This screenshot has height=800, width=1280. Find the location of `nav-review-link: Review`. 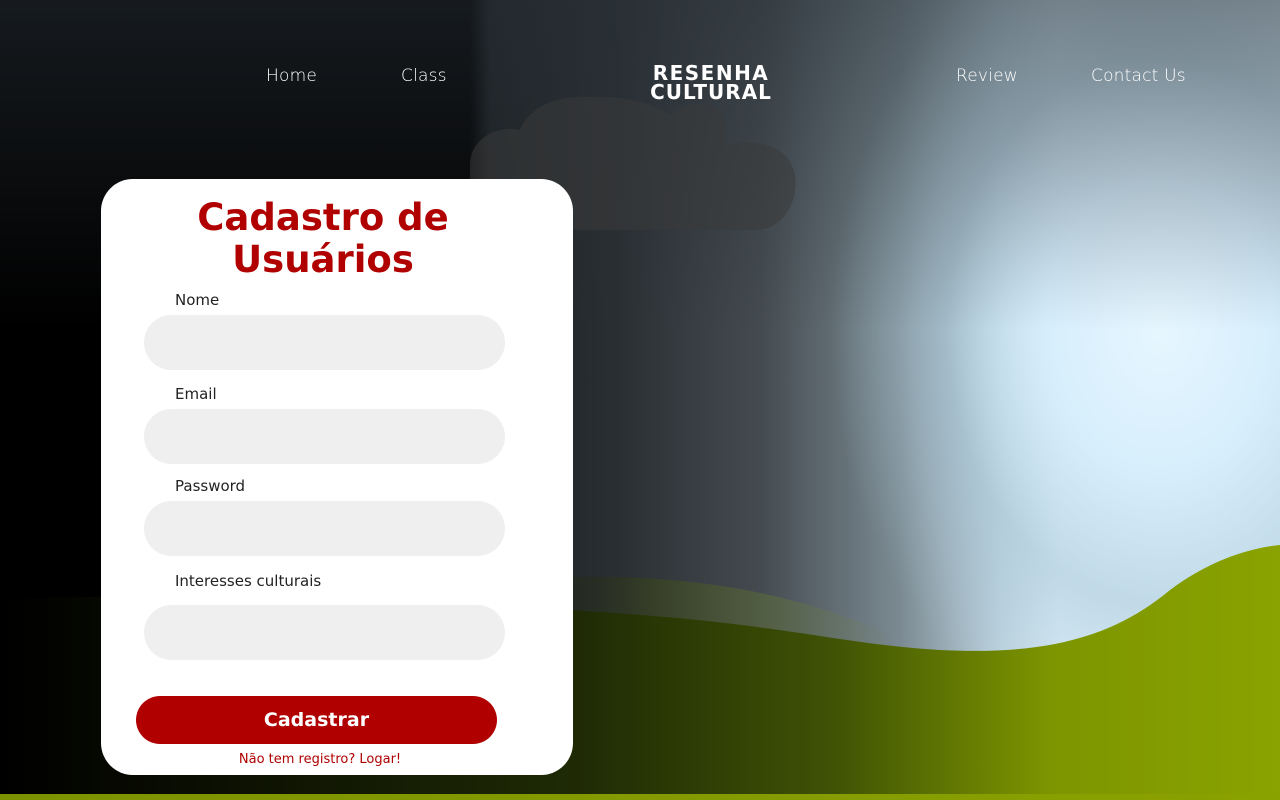

nav-review-link: Review is located at coordinates (987, 76).